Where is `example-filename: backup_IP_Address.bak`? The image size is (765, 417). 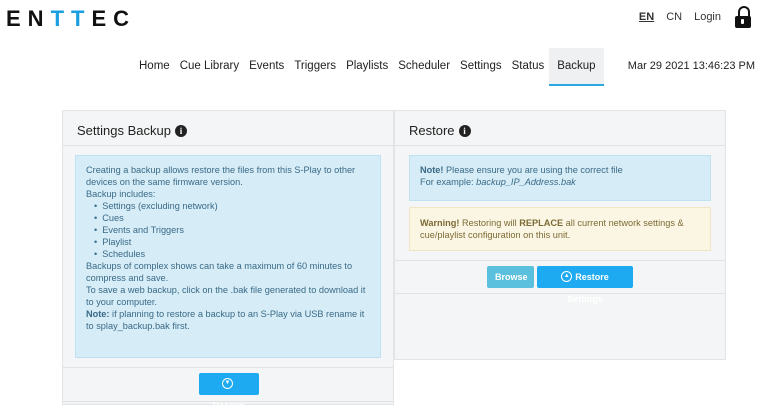 example-filename: backup_IP_Address.bak is located at coordinates (526, 182).